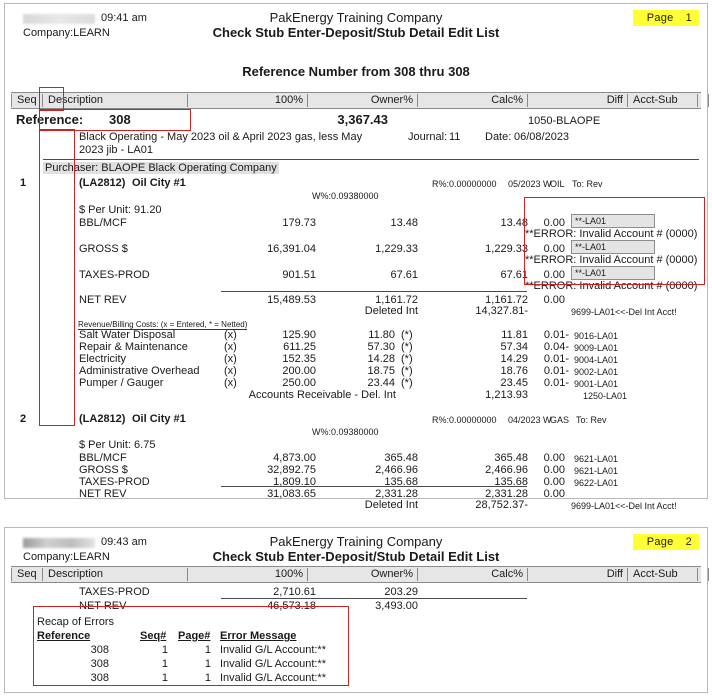 The height and width of the screenshot is (696, 712). I want to click on cost-owner-3: 18.75, so click(381, 371).